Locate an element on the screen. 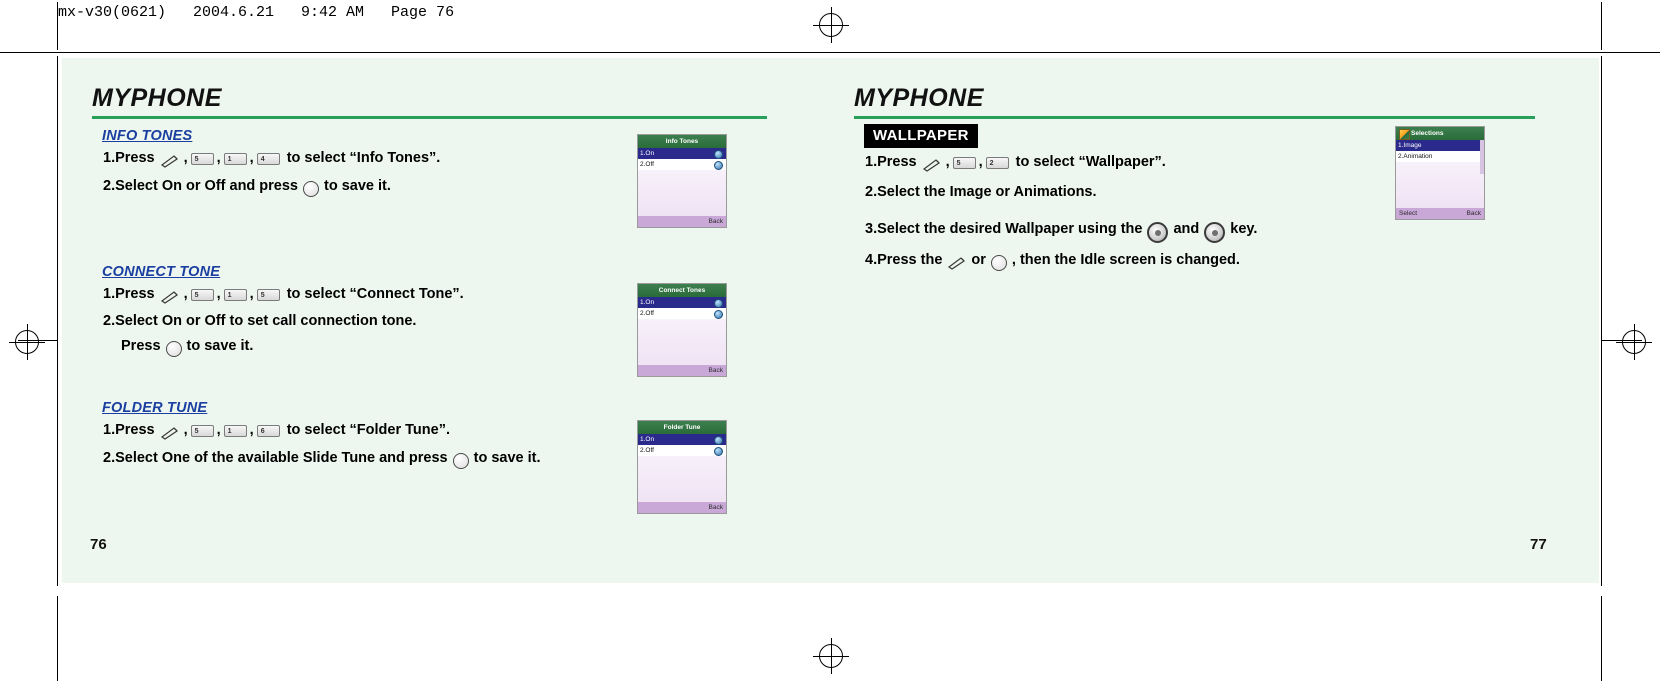 This screenshot has width=1660, height=685. step-suffix: , then the Idle screen is changed. is located at coordinates (1125, 260).